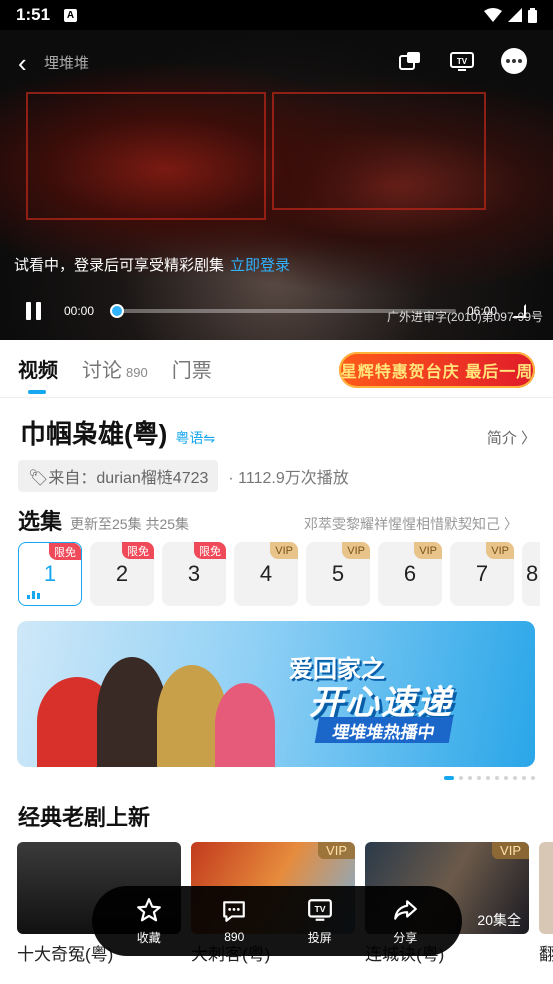 This screenshot has height=984, width=553. I want to click on action-bar: 收藏 890 TV 投屏 分享, so click(277, 921).